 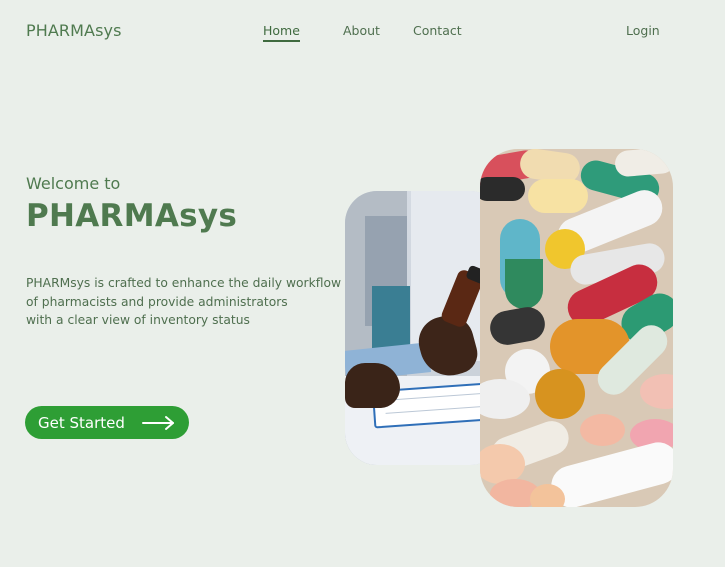 I want to click on pharmacist-photo, so click(x=423, y=328).